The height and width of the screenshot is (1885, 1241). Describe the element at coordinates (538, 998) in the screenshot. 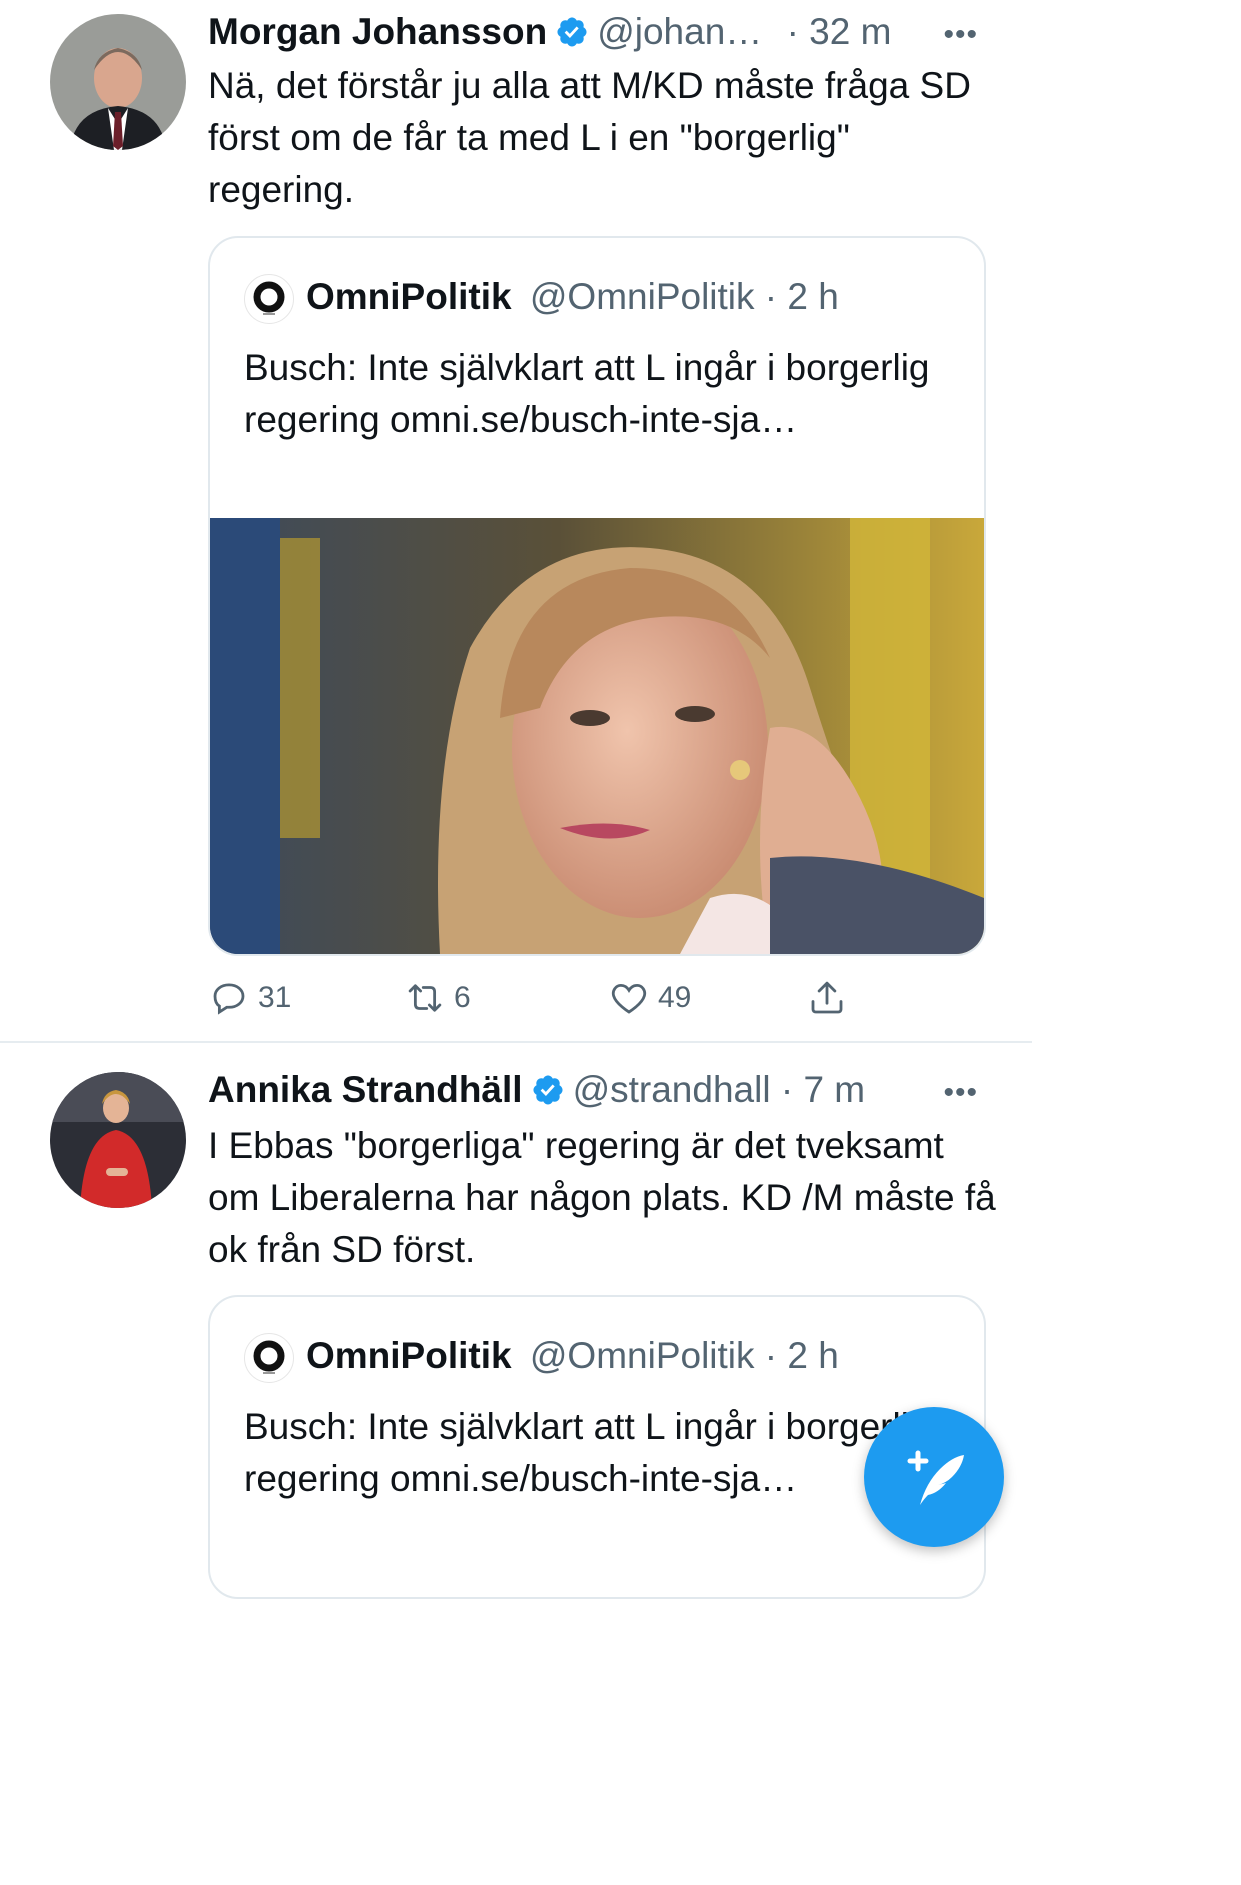

I see `tweet-actions: 31 6 49` at that location.